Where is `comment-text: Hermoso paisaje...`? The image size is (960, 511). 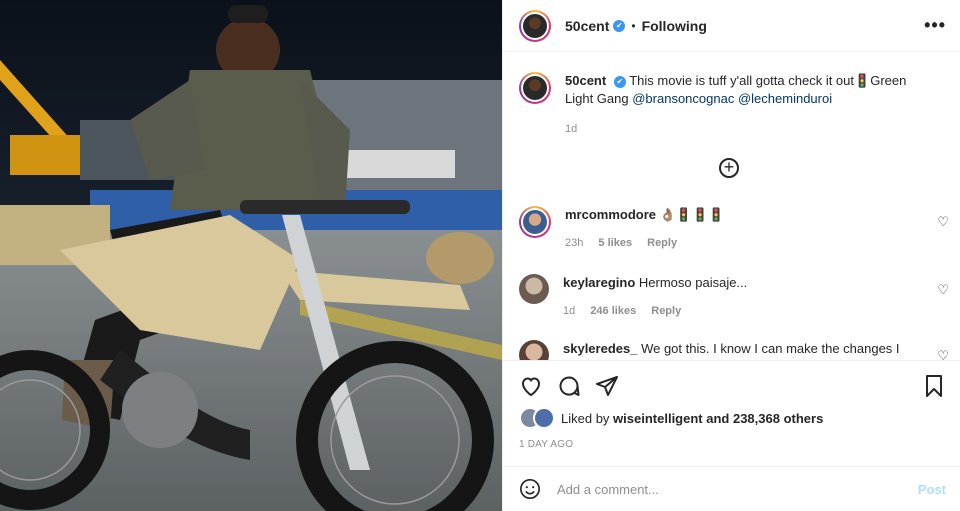
comment-text: Hermoso paisaje... is located at coordinates (693, 282).